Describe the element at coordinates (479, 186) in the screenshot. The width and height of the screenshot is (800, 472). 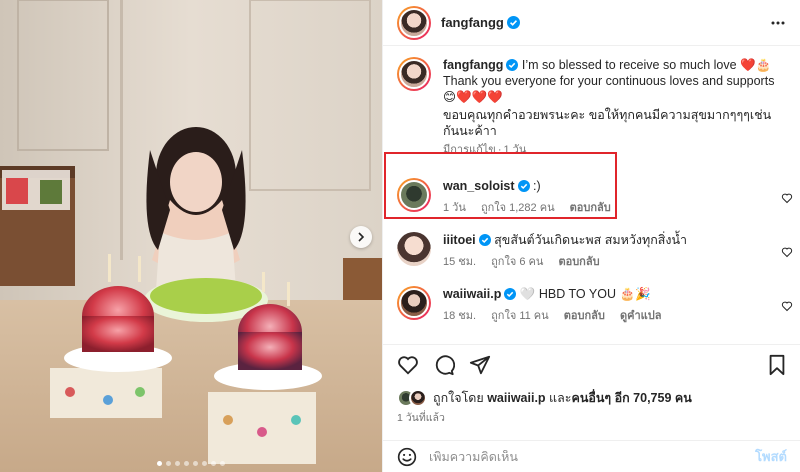
I see `comment-username: wan_soloist` at that location.